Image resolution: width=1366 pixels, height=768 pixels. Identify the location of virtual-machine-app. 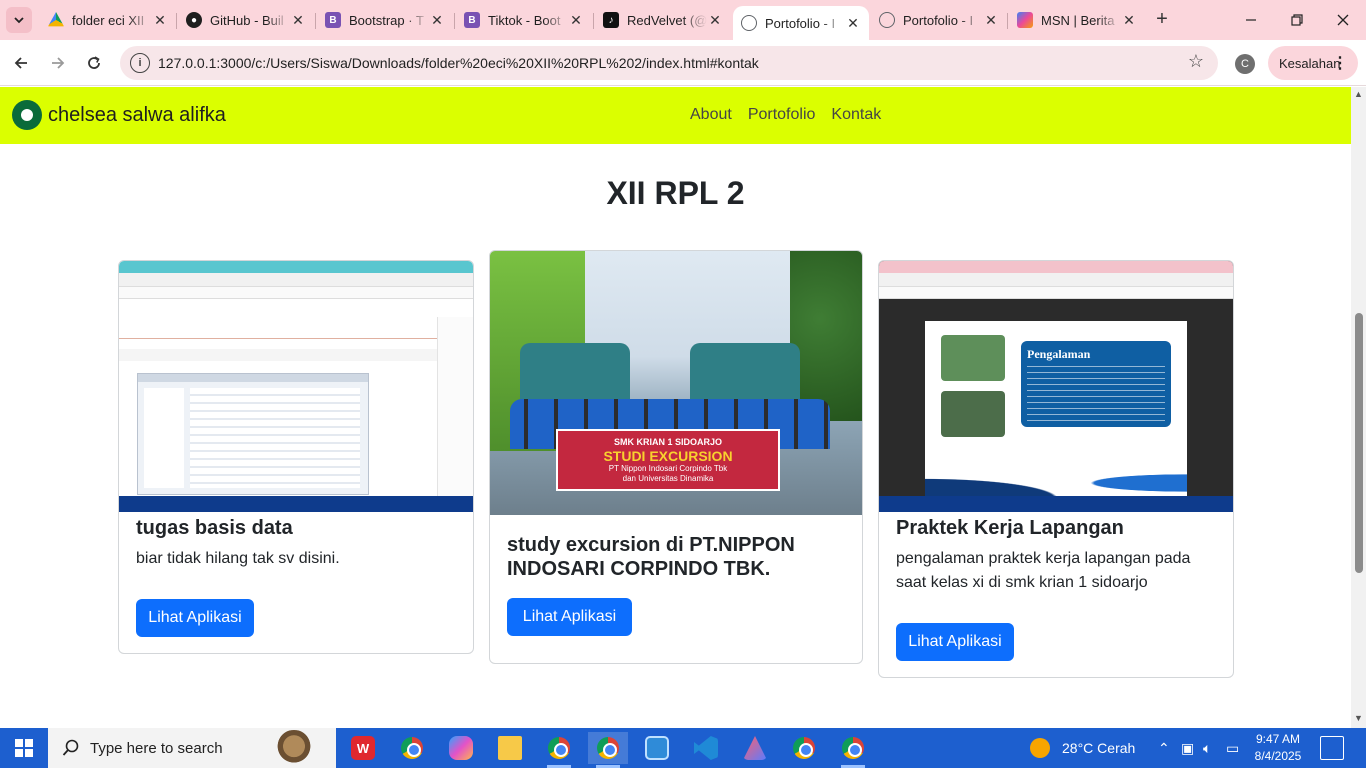
(657, 748).